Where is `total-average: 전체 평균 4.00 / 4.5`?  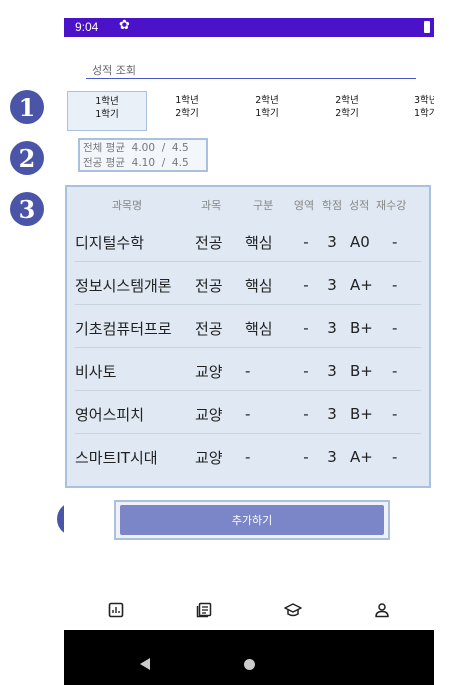 total-average: 전체 평균 4.00 / 4.5 is located at coordinates (136, 148).